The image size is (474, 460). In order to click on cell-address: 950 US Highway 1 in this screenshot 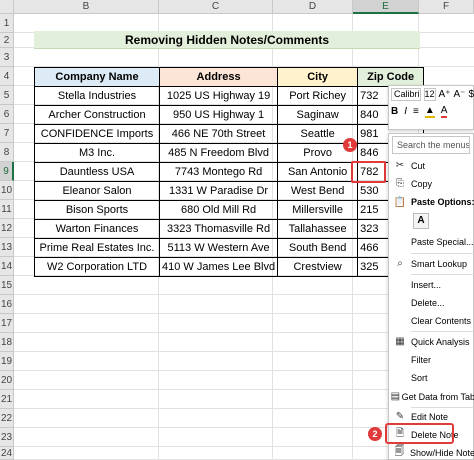, I will do `click(218, 115)`.